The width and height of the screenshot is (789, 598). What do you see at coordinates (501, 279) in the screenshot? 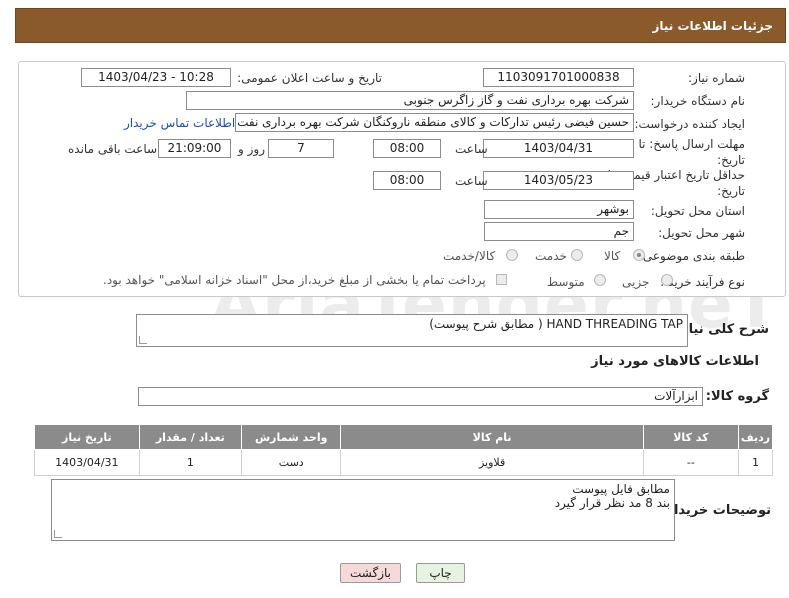
I see `payment-treasury-checkbox` at bounding box center [501, 279].